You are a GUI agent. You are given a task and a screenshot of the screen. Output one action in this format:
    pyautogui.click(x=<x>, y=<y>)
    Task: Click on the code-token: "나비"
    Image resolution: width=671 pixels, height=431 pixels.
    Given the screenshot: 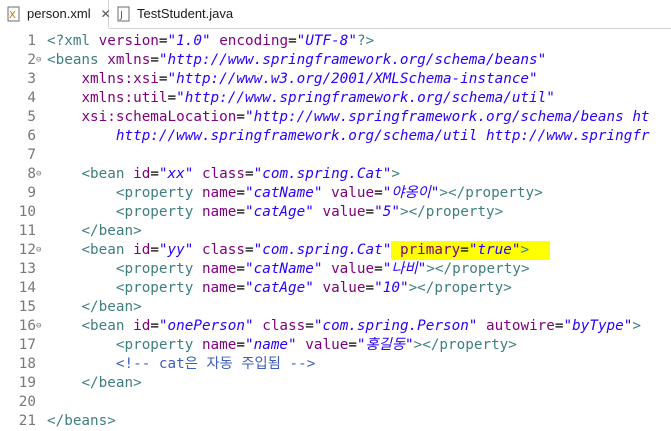 What is the action you would take?
    pyautogui.click(x=404, y=269)
    